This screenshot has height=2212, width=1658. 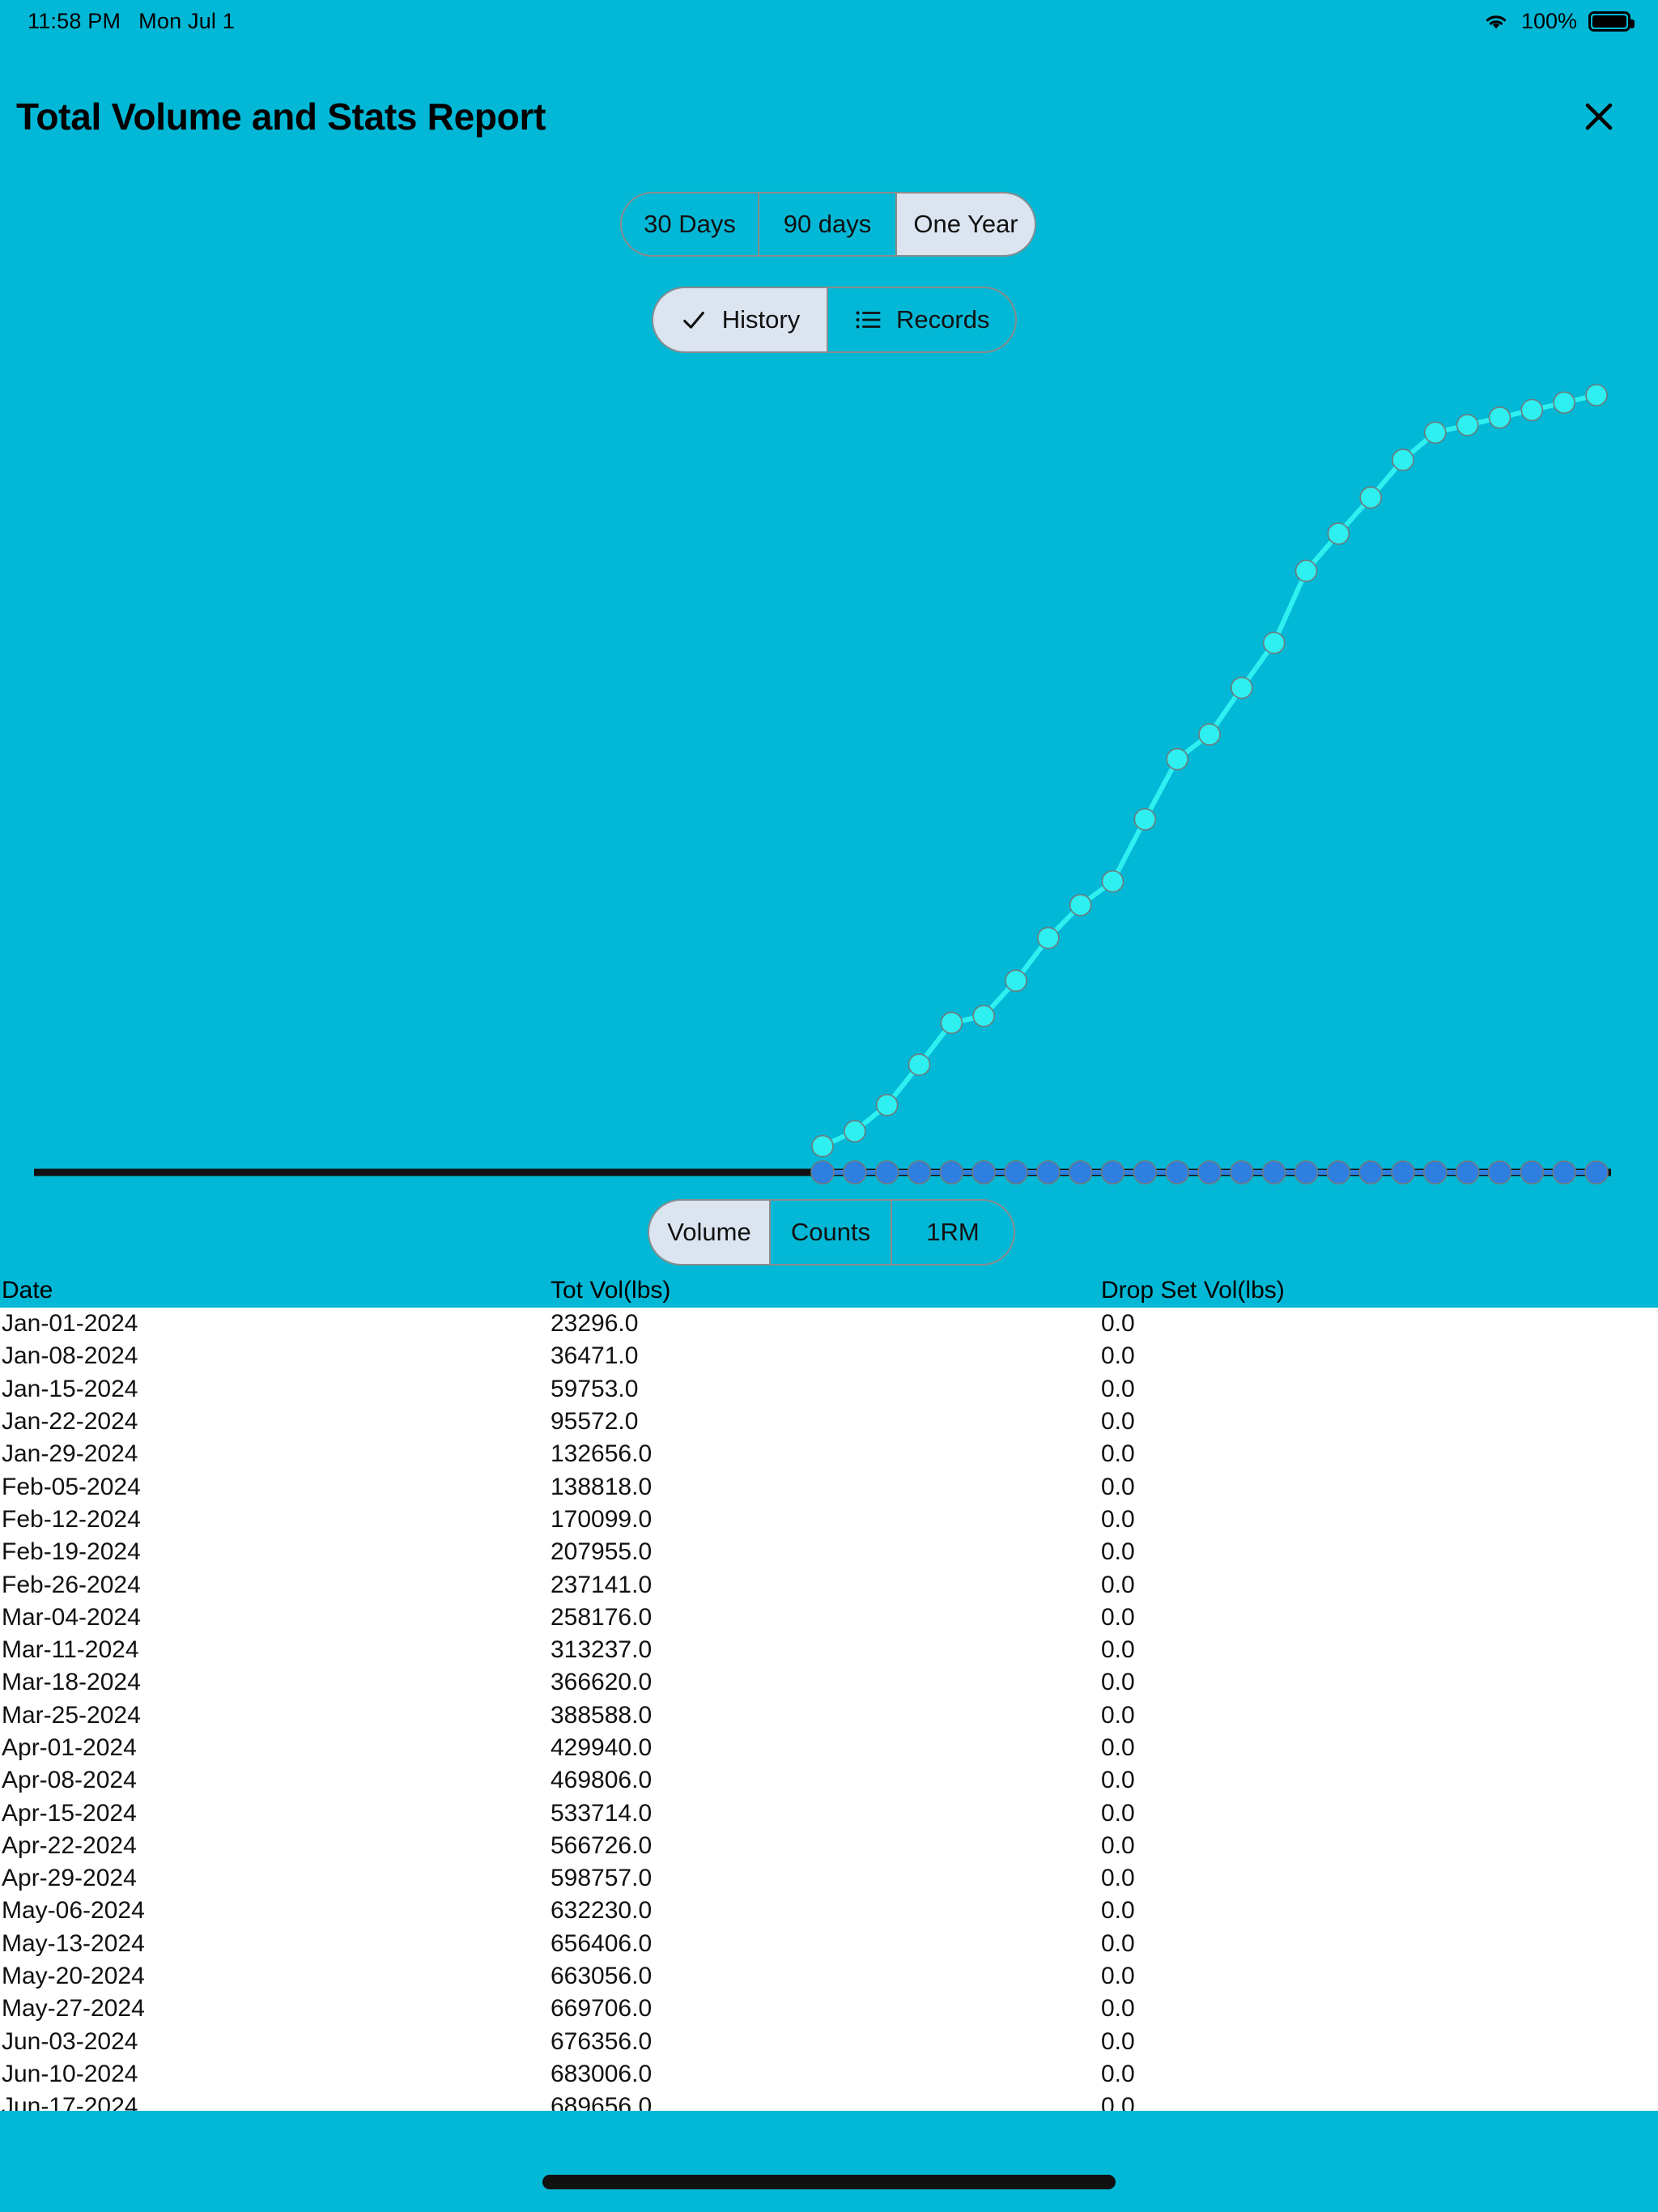 I want to click on table-row: Jun-10-2024 683006.0 0.0, so click(x=829, y=2075).